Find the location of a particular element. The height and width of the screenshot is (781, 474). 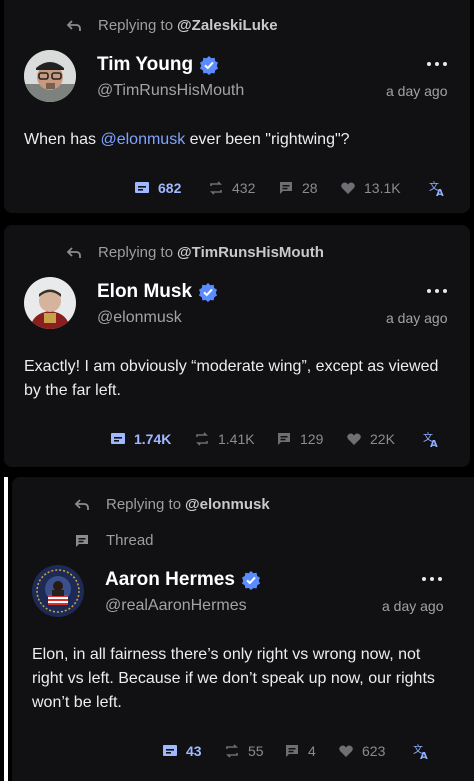

retweet-stat: 55 is located at coordinates (254, 751).